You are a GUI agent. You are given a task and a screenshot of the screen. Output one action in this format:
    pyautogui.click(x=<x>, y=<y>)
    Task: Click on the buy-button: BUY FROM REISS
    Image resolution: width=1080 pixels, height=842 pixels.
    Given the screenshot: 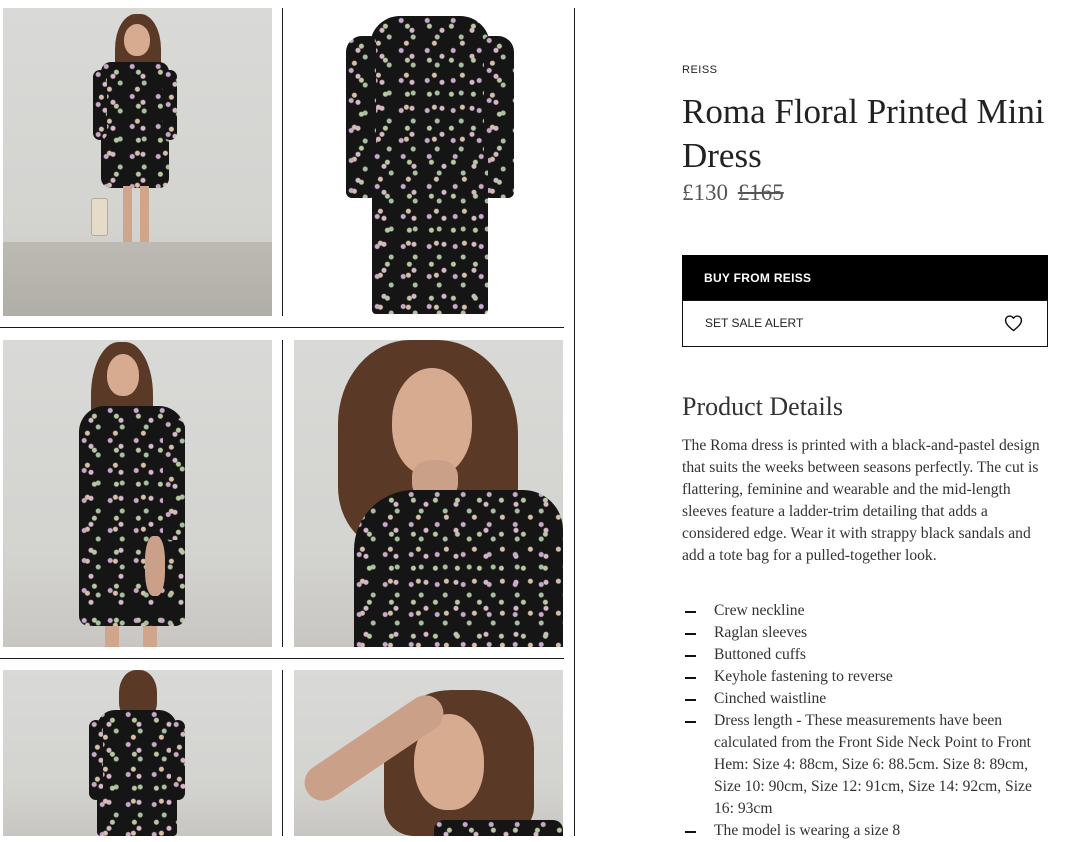 What is the action you would take?
    pyautogui.click(x=865, y=278)
    